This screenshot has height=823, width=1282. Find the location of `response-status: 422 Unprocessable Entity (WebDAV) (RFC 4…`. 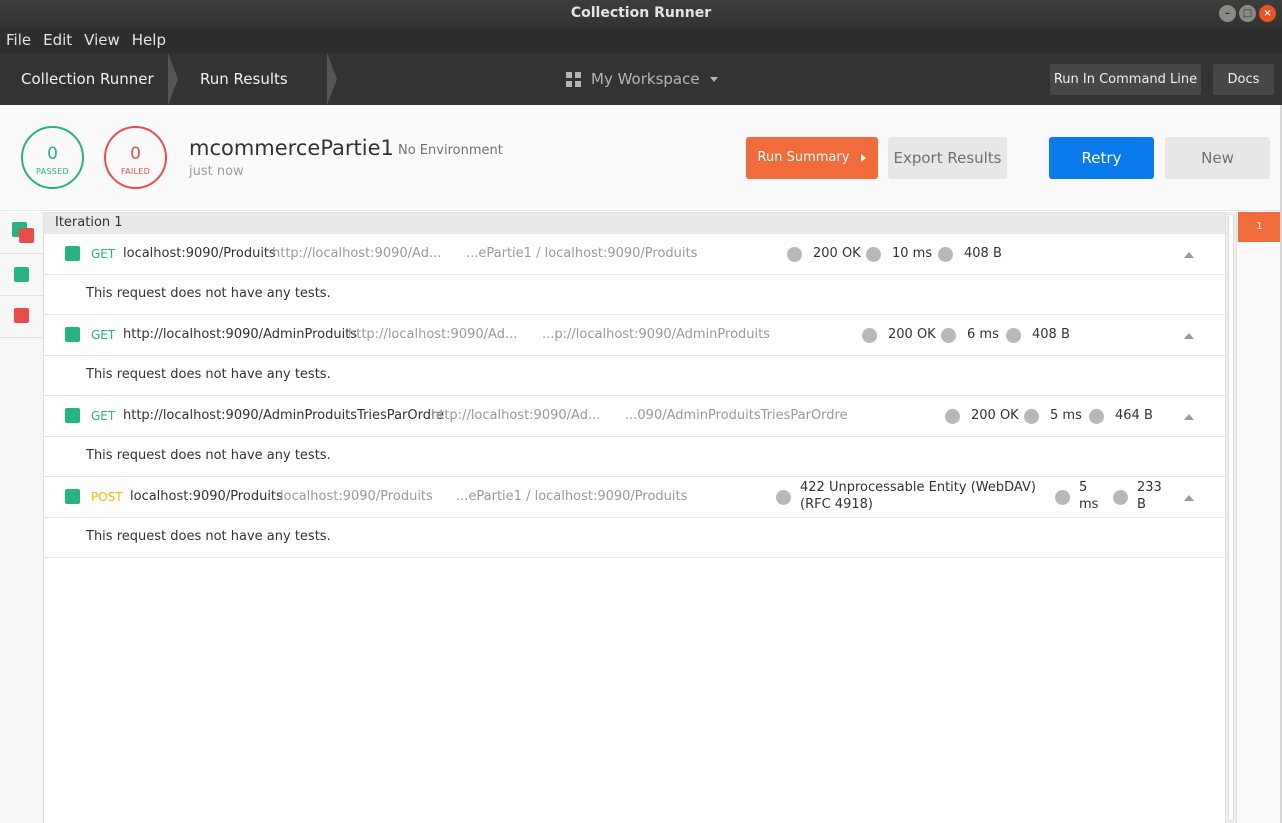

response-status: 422 Unprocessable Entity (WebDAV) (RFC 4… is located at coordinates (918, 496).